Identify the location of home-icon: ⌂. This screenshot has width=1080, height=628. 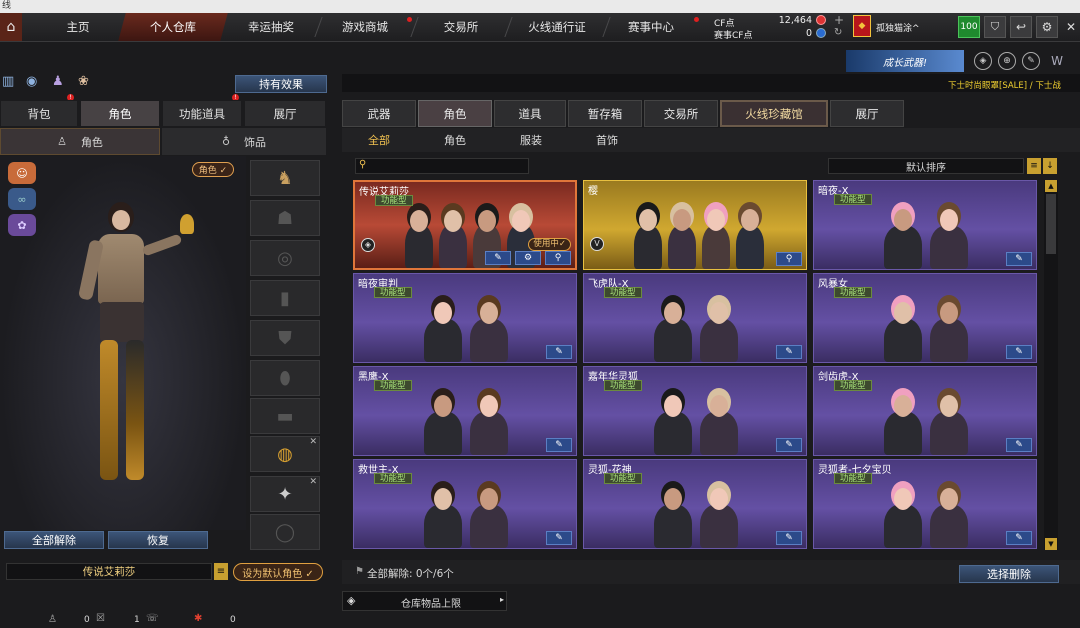
(11, 27).